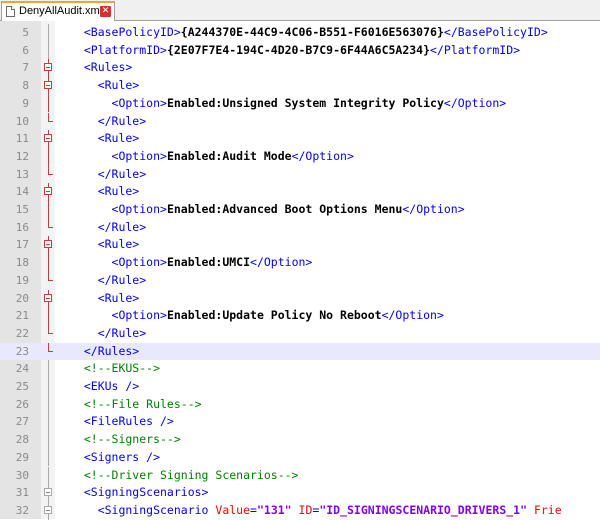  Describe the element at coordinates (300, 493) in the screenshot. I see `code-line: 31 <SigningScenarios>` at that location.